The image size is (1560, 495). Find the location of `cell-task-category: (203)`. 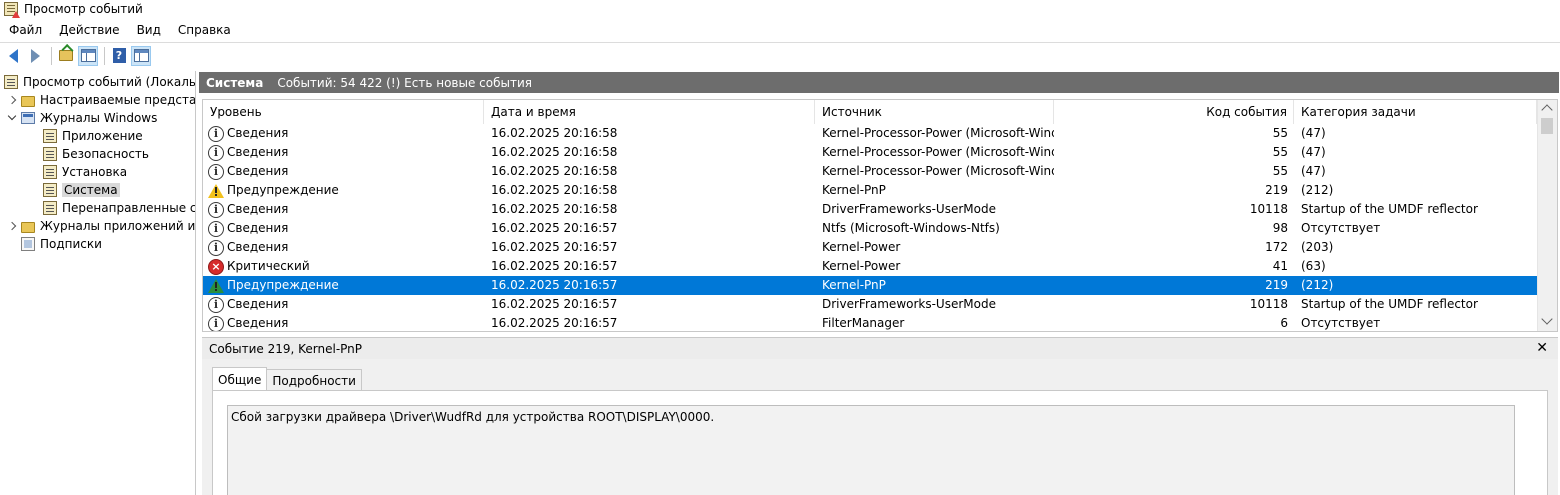

cell-task-category: (203) is located at coordinates (1317, 247).